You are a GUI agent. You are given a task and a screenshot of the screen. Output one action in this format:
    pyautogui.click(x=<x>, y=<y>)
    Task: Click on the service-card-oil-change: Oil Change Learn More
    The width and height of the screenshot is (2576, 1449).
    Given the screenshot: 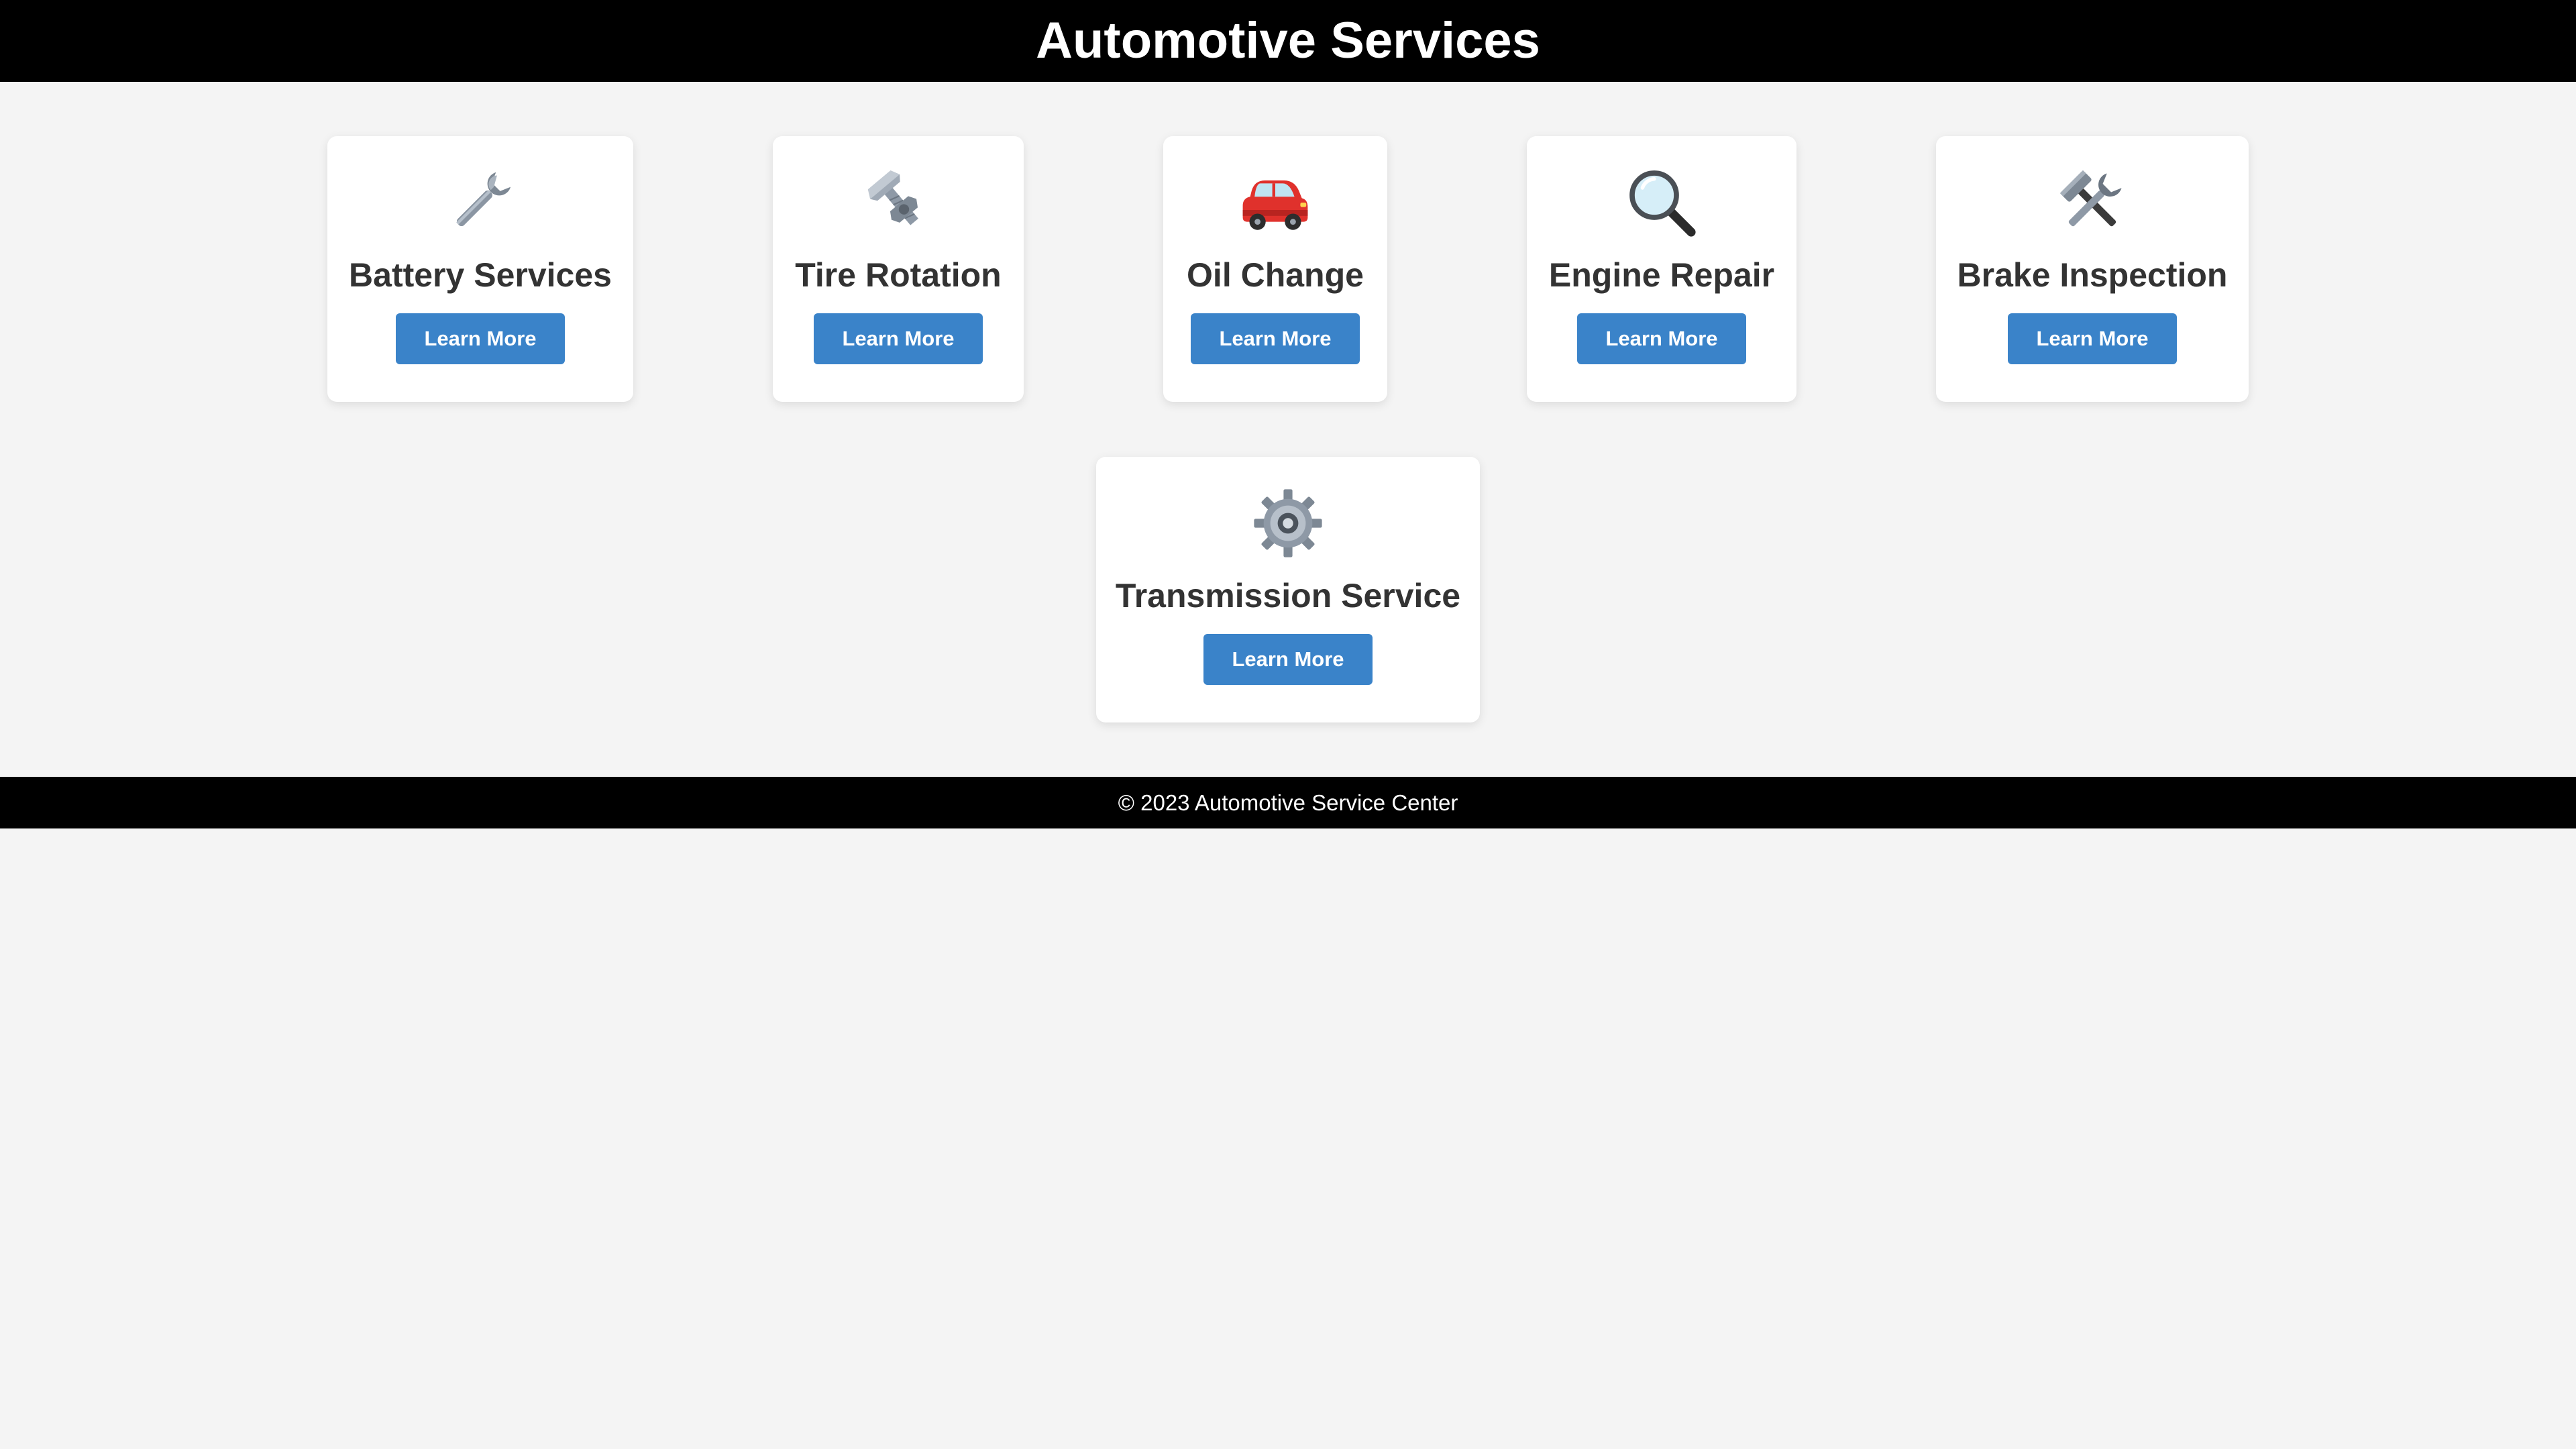 What is the action you would take?
    pyautogui.click(x=1275, y=269)
    